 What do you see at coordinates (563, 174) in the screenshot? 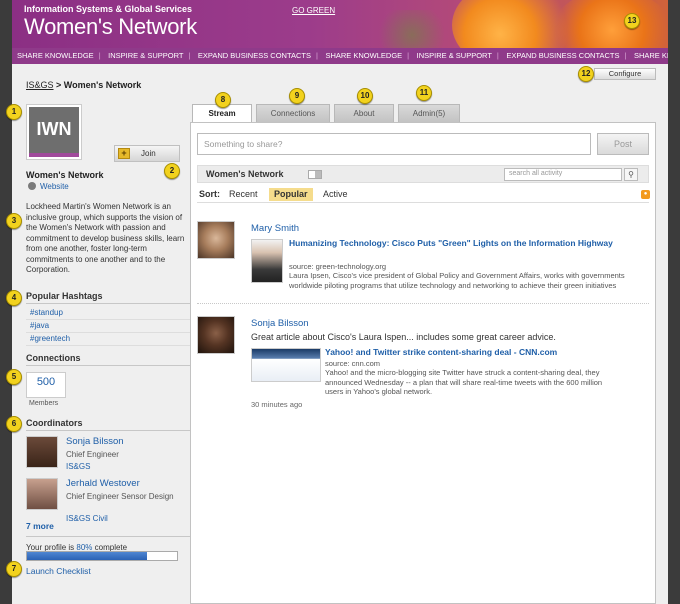
I see `activity-search-input: search all activity` at bounding box center [563, 174].